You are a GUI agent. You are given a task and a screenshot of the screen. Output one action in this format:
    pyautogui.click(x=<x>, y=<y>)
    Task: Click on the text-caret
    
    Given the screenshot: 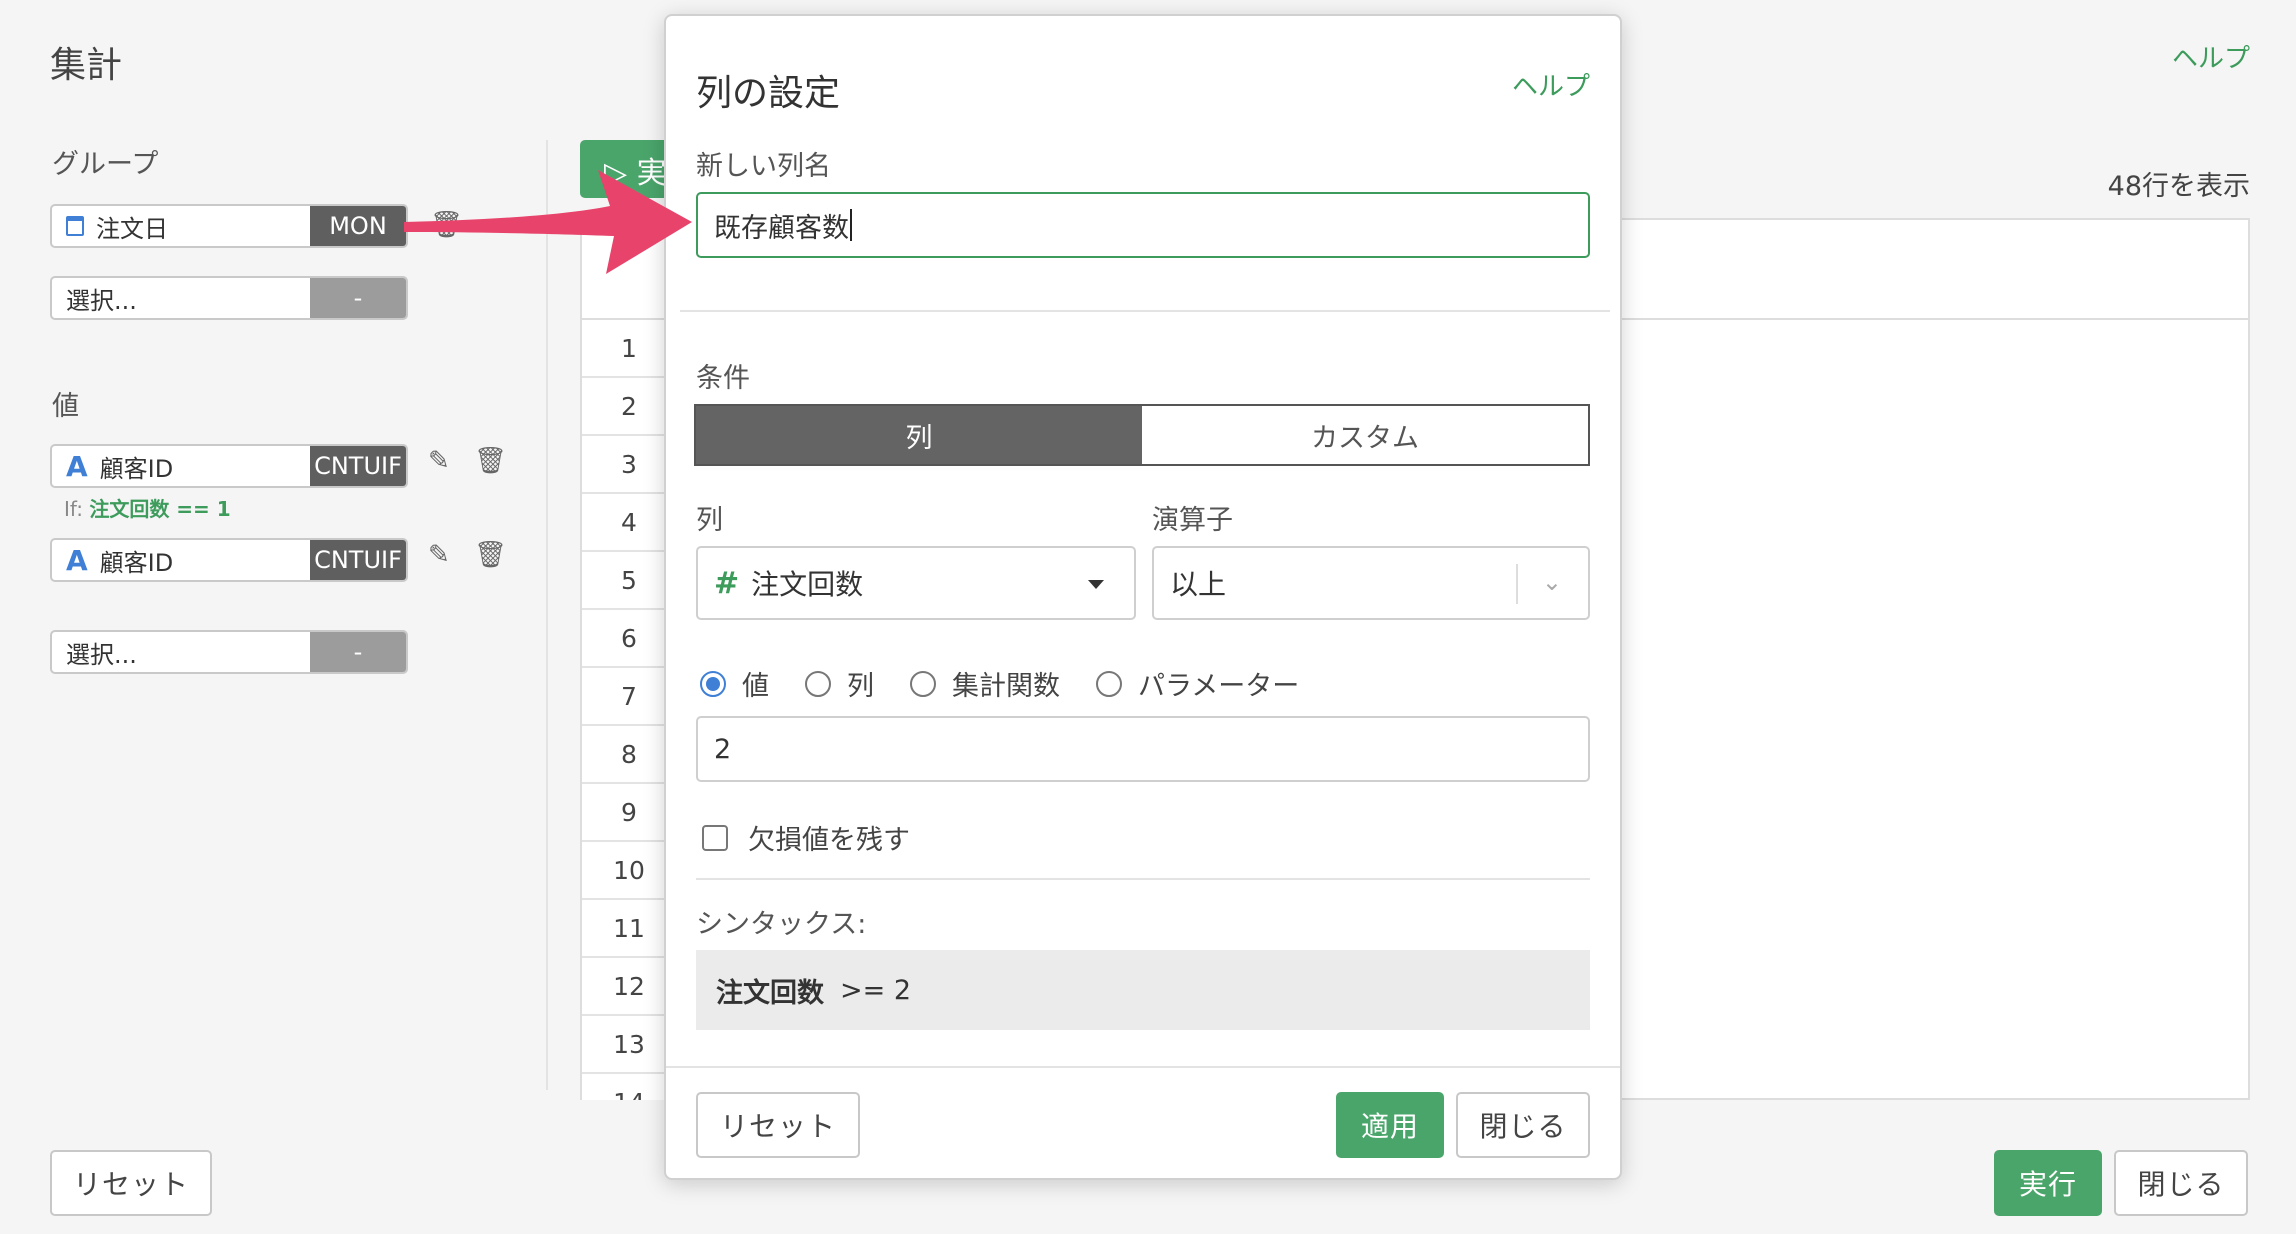 What is the action you would take?
    pyautogui.click(x=851, y=225)
    